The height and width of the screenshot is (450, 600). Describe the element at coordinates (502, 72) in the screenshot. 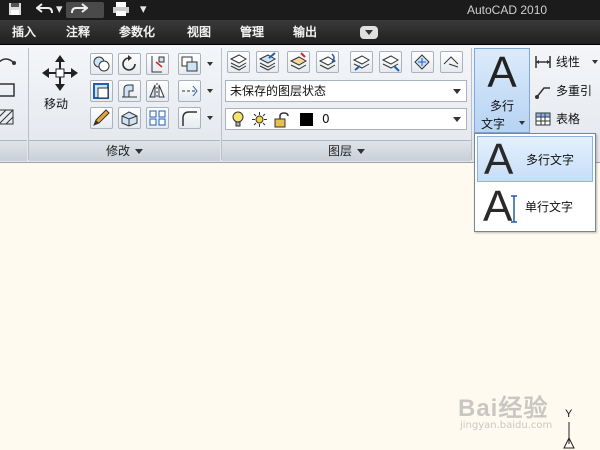

I see `text-a-icon: A` at that location.